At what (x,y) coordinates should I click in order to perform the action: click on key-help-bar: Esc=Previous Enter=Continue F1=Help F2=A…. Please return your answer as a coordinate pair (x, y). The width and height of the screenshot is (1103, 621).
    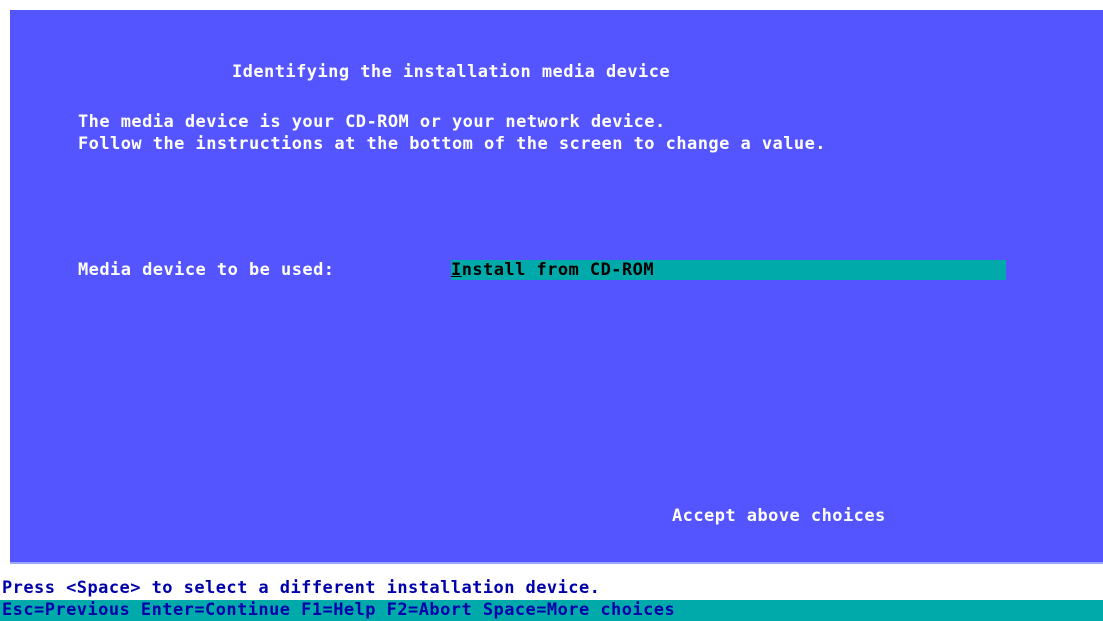
    Looking at the image, I should click on (551, 610).